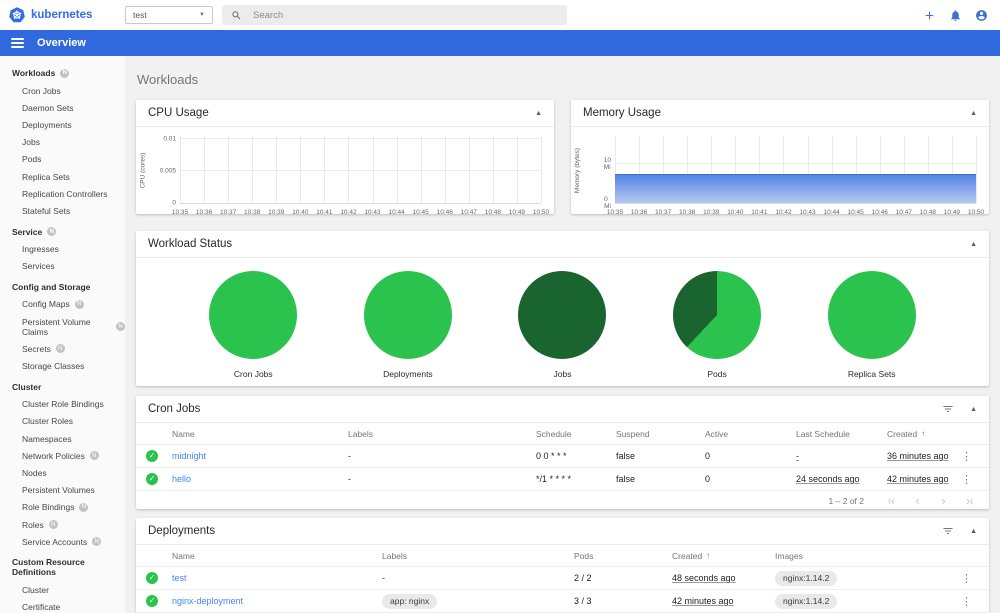 This screenshot has width=1000, height=613. What do you see at coordinates (955, 15) in the screenshot?
I see `notifications-bell-icon` at bounding box center [955, 15].